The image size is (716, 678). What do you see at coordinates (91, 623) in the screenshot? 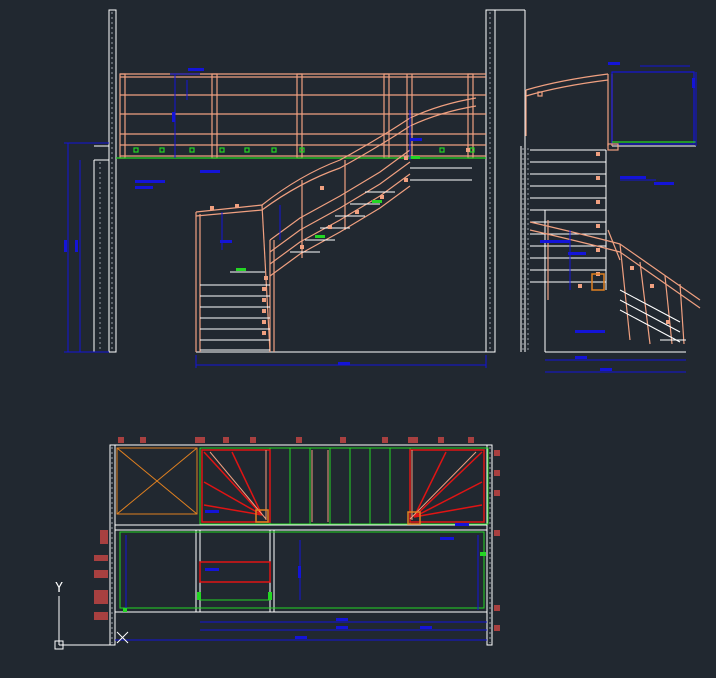
I see `ucs-icon` at bounding box center [91, 623].